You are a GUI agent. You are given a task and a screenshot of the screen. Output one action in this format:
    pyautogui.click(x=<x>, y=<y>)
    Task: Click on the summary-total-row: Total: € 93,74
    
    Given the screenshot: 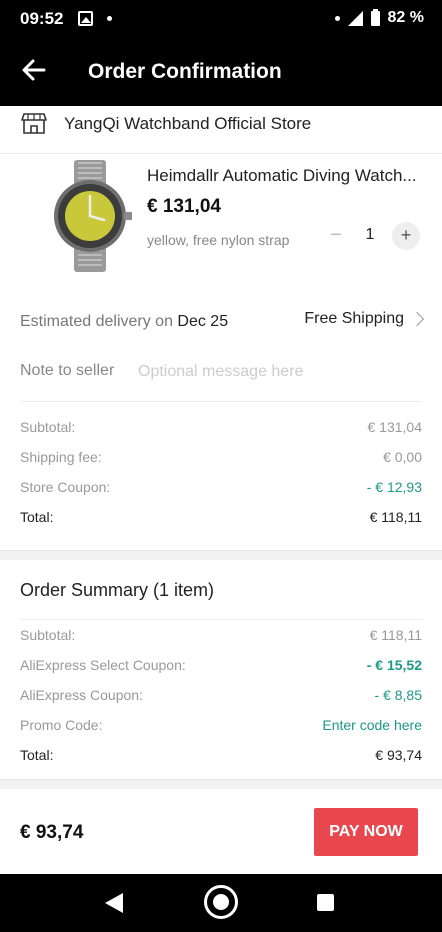 What is the action you would take?
    pyautogui.click(x=221, y=757)
    